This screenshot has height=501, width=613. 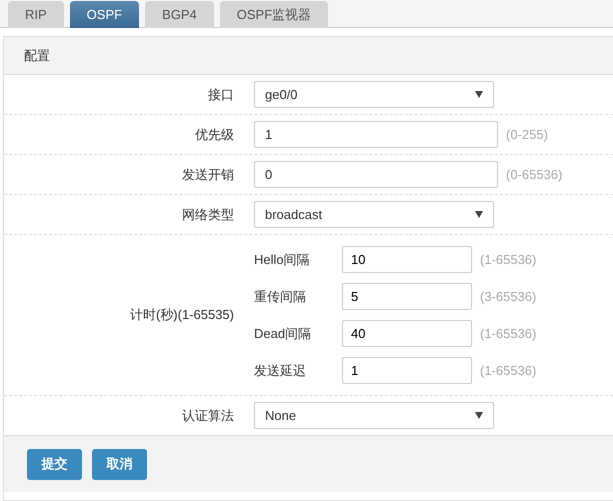 I want to click on field-label: 发送开销, so click(x=208, y=175).